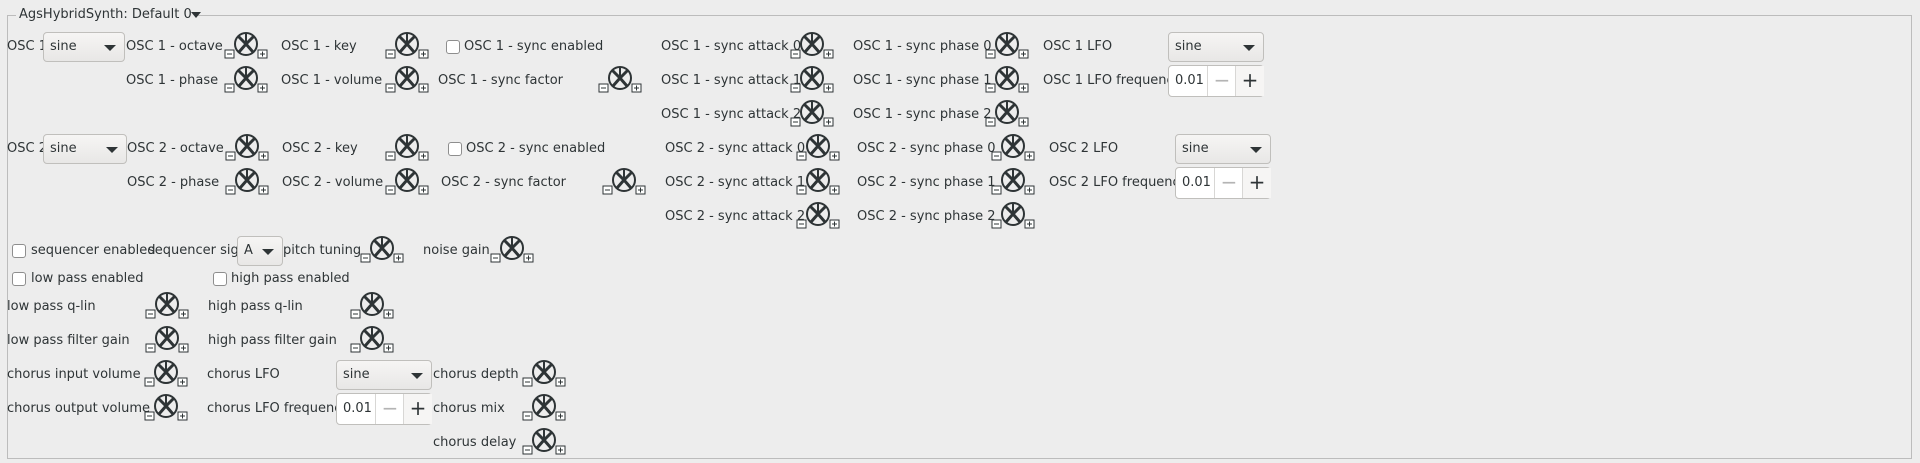 The width and height of the screenshot is (1920, 463). I want to click on chorus-lfo-frequency-label: chorus LFO frequency, so click(278, 408).